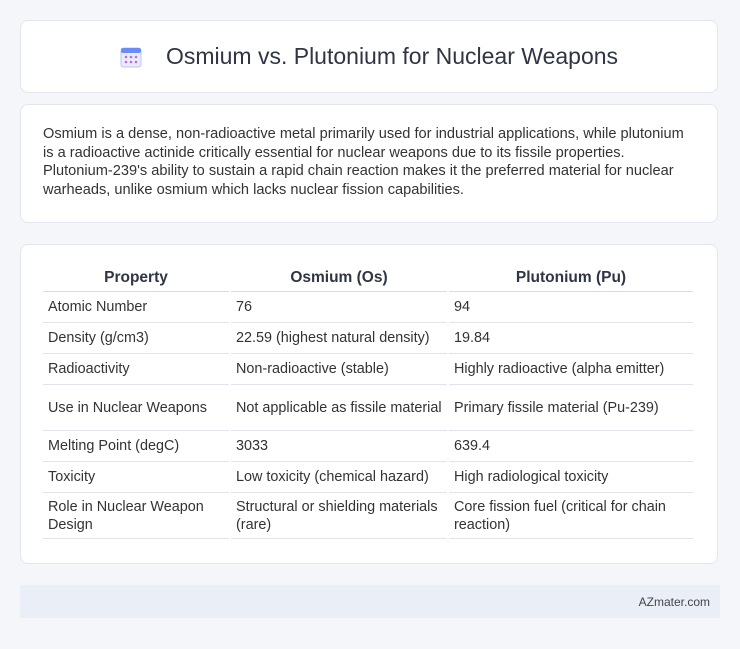 The width and height of the screenshot is (740, 649). Describe the element at coordinates (136, 307) in the screenshot. I see `table-cell: Atomic Number` at that location.